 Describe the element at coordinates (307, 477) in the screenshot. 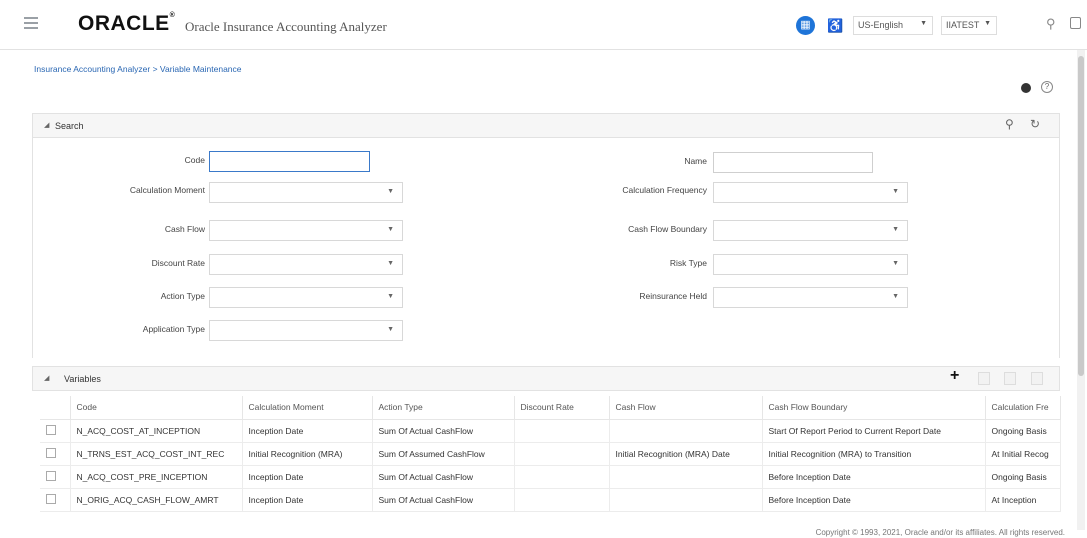

I see `table-cell: Inception Date` at that location.